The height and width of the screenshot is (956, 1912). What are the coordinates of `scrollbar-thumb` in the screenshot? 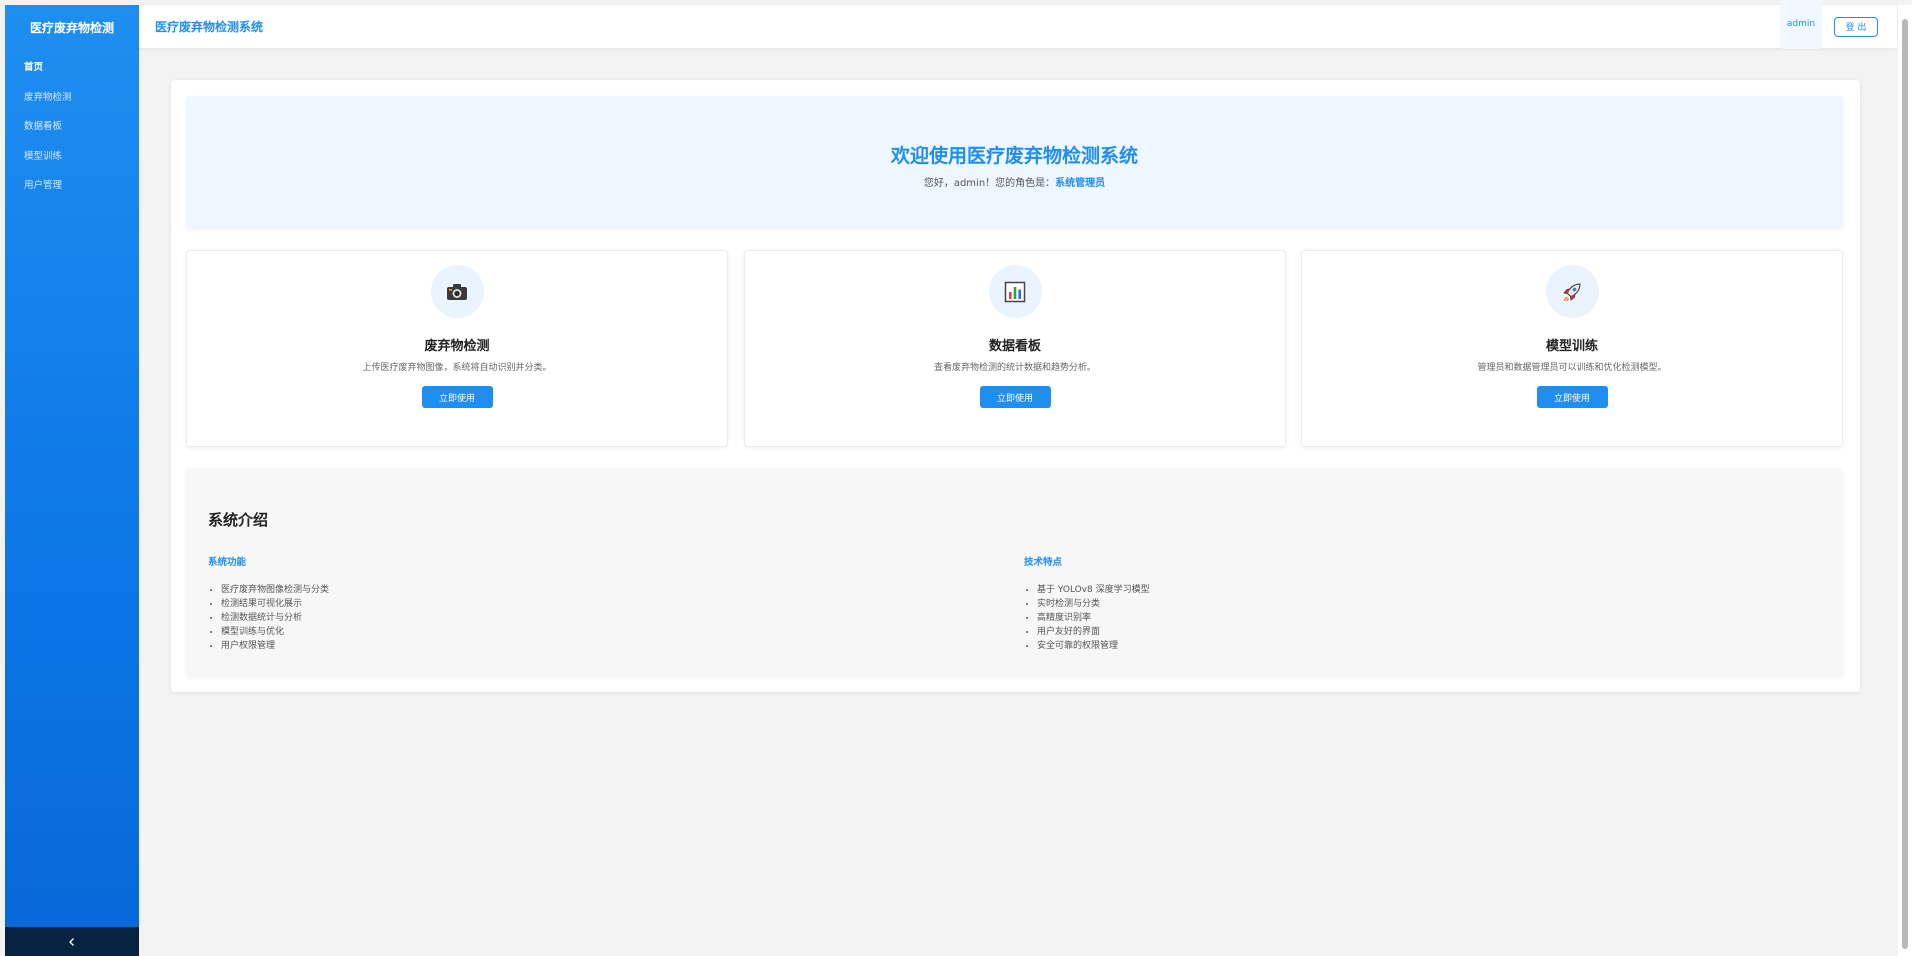 It's located at (1905, 484).